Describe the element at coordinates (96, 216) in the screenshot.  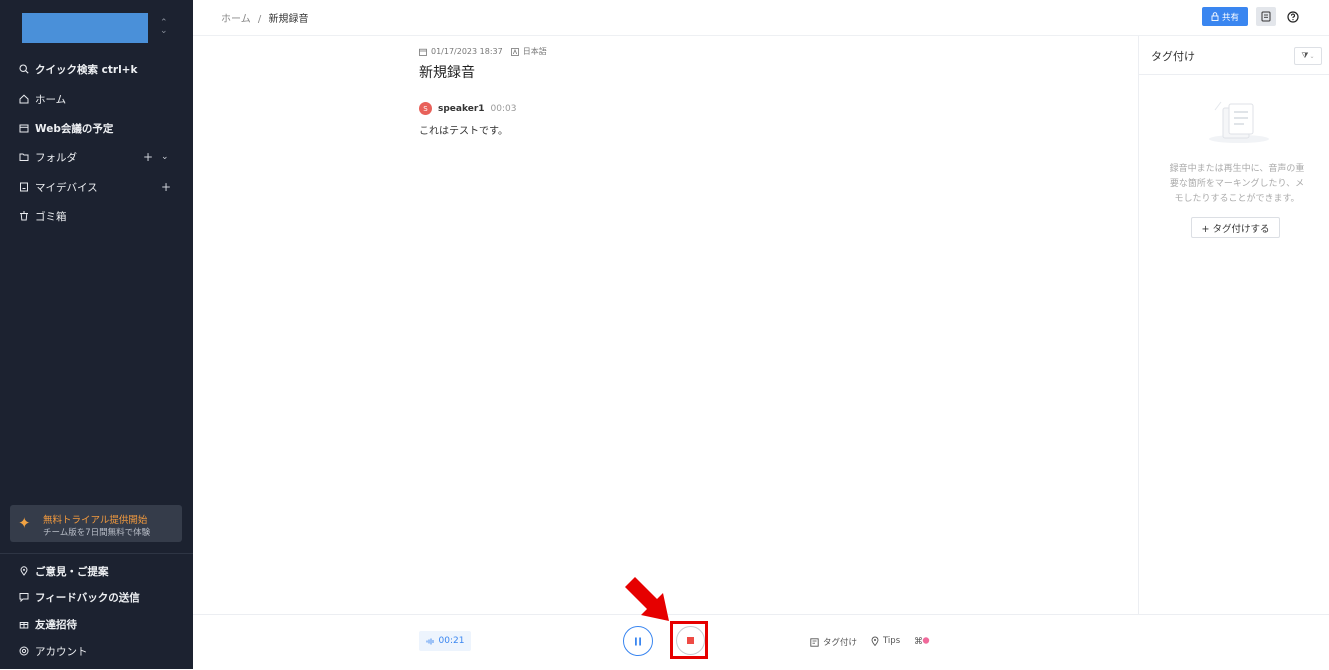
I see `sidebar-item-trash: ゴミ箱` at that location.